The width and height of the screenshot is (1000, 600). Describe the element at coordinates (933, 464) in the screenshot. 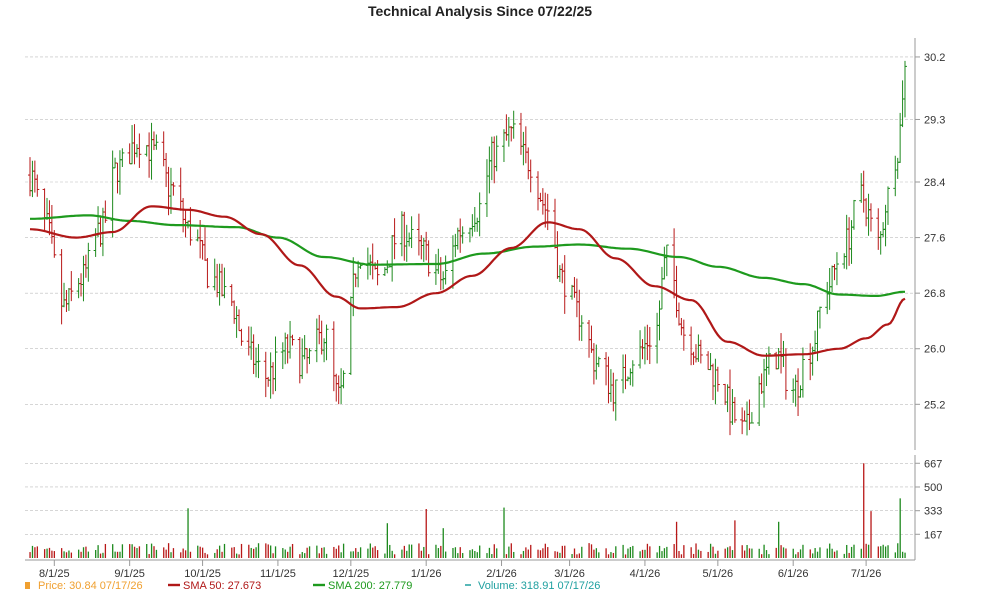

I see `volume-tick-label: 667` at that location.